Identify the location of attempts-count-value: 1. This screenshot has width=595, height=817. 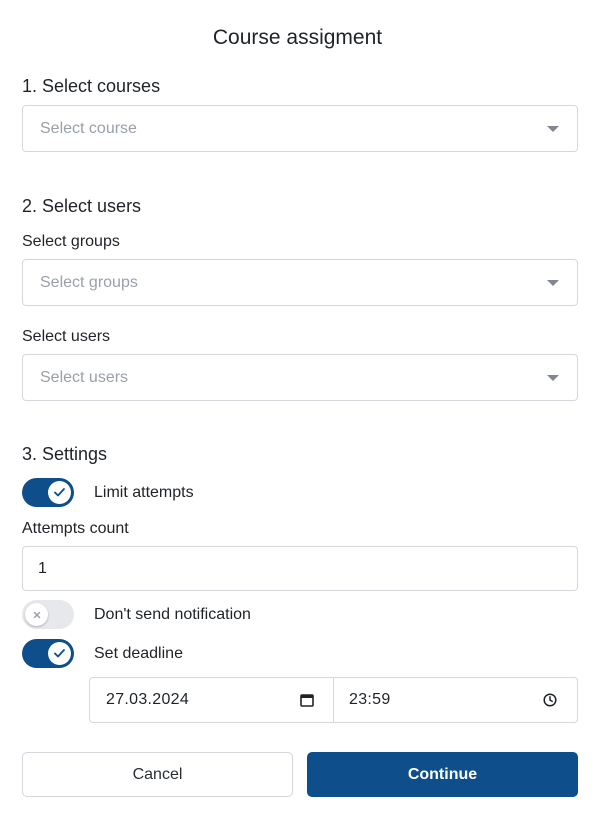
(42, 568).